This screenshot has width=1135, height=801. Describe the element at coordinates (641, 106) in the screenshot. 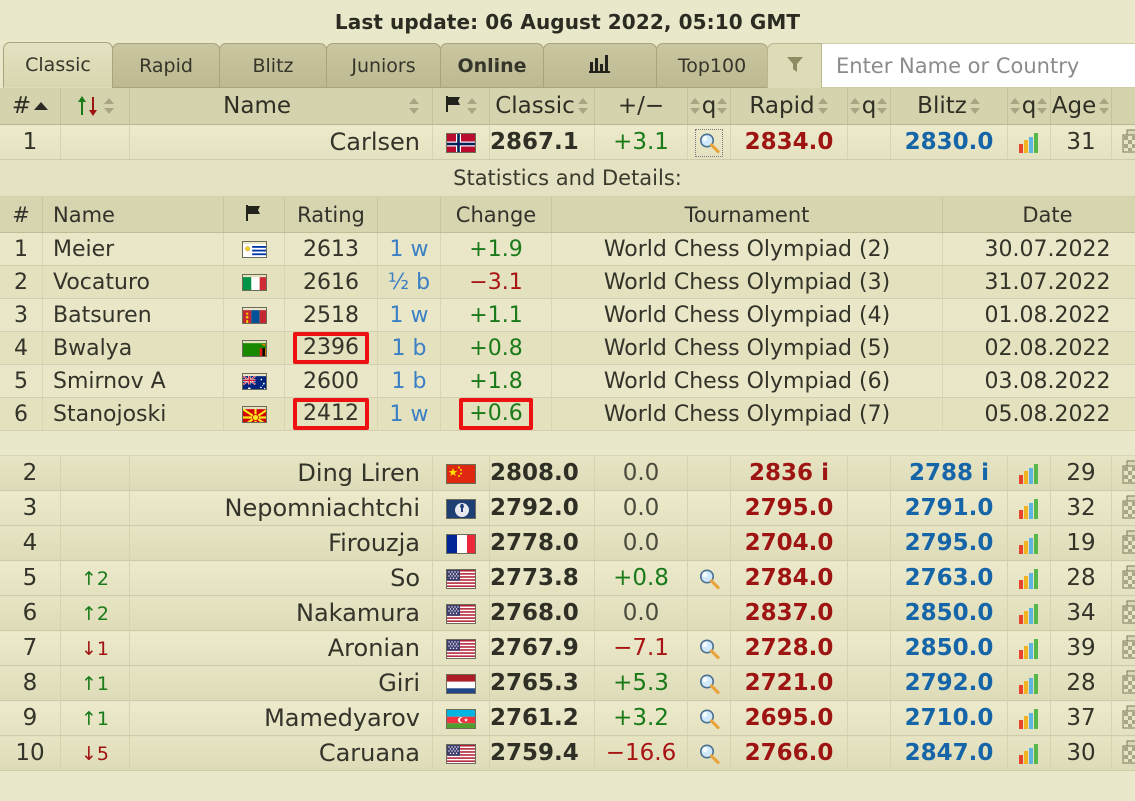

I see `column-header-plusminus: +/−` at that location.